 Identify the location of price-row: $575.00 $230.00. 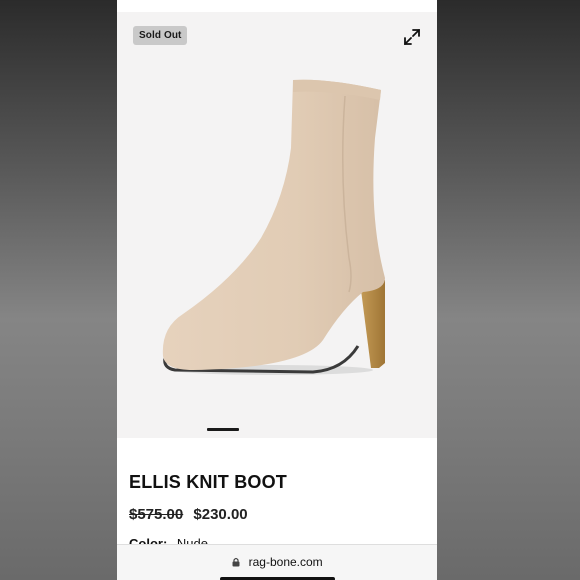
(188, 514).